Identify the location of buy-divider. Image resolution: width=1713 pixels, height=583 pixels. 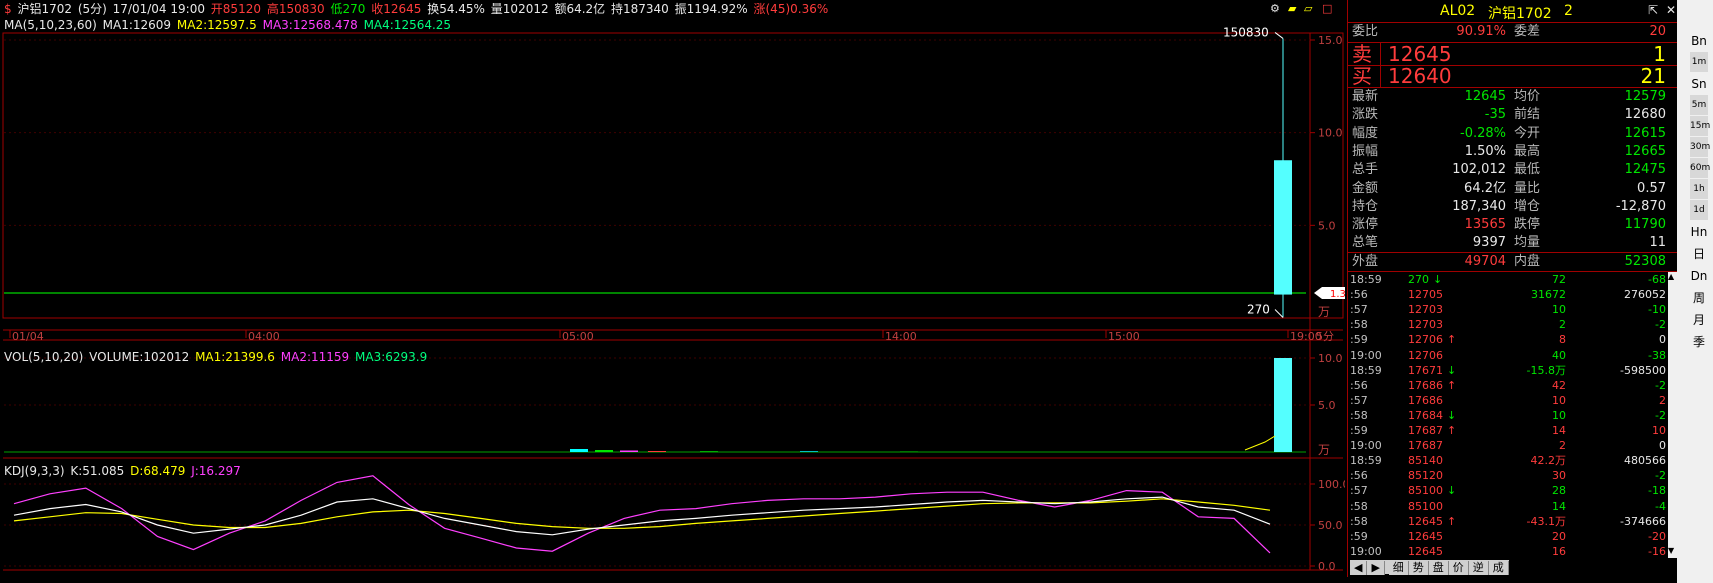
(1380, 76).